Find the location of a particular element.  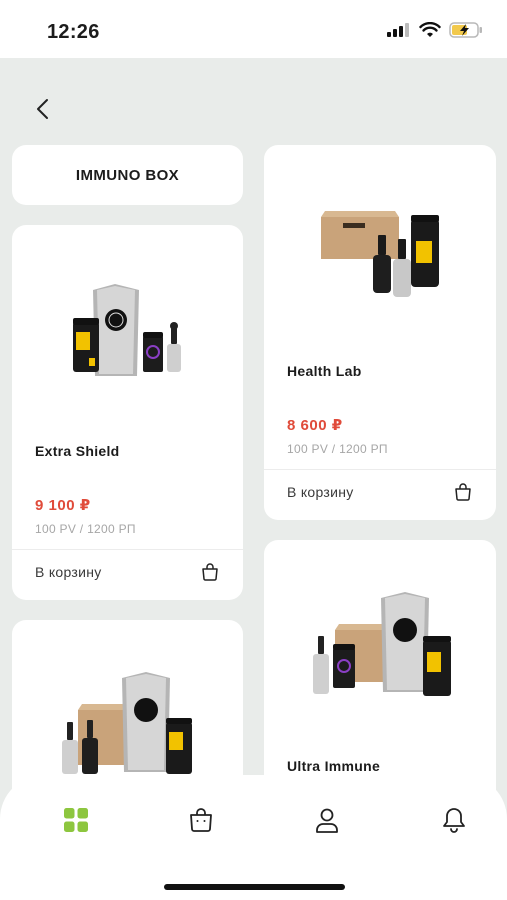

status-time: 12:26 is located at coordinates (73, 32).